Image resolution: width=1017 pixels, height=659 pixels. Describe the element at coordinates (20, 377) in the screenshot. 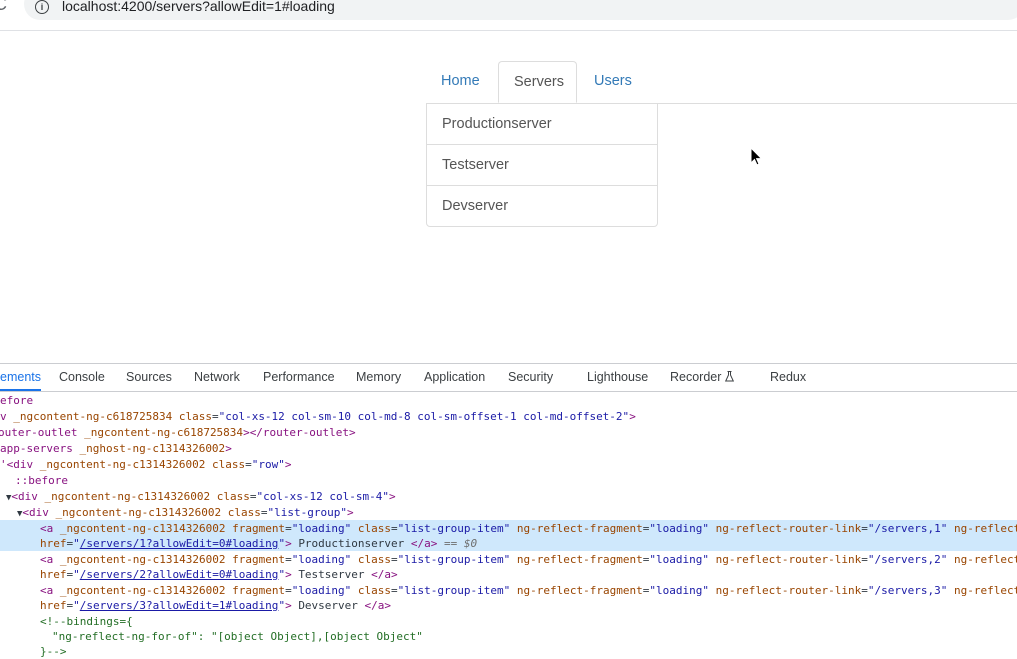

I see `devtools-tab-elements: ements` at that location.